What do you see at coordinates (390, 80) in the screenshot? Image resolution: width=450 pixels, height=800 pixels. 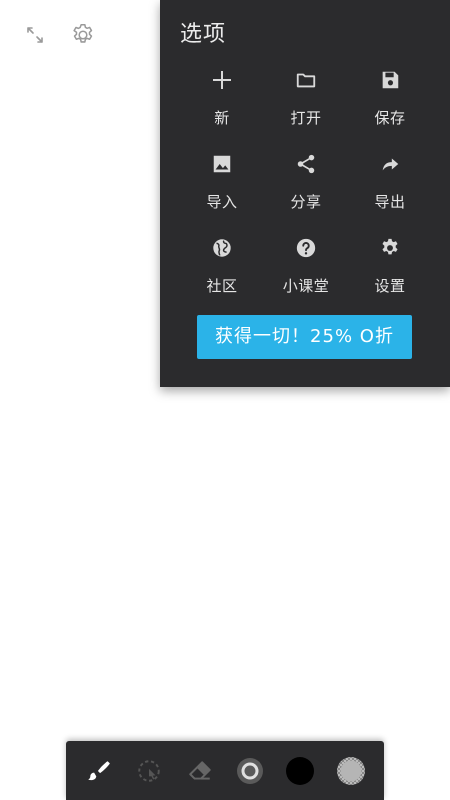 I see `save-icon` at bounding box center [390, 80].